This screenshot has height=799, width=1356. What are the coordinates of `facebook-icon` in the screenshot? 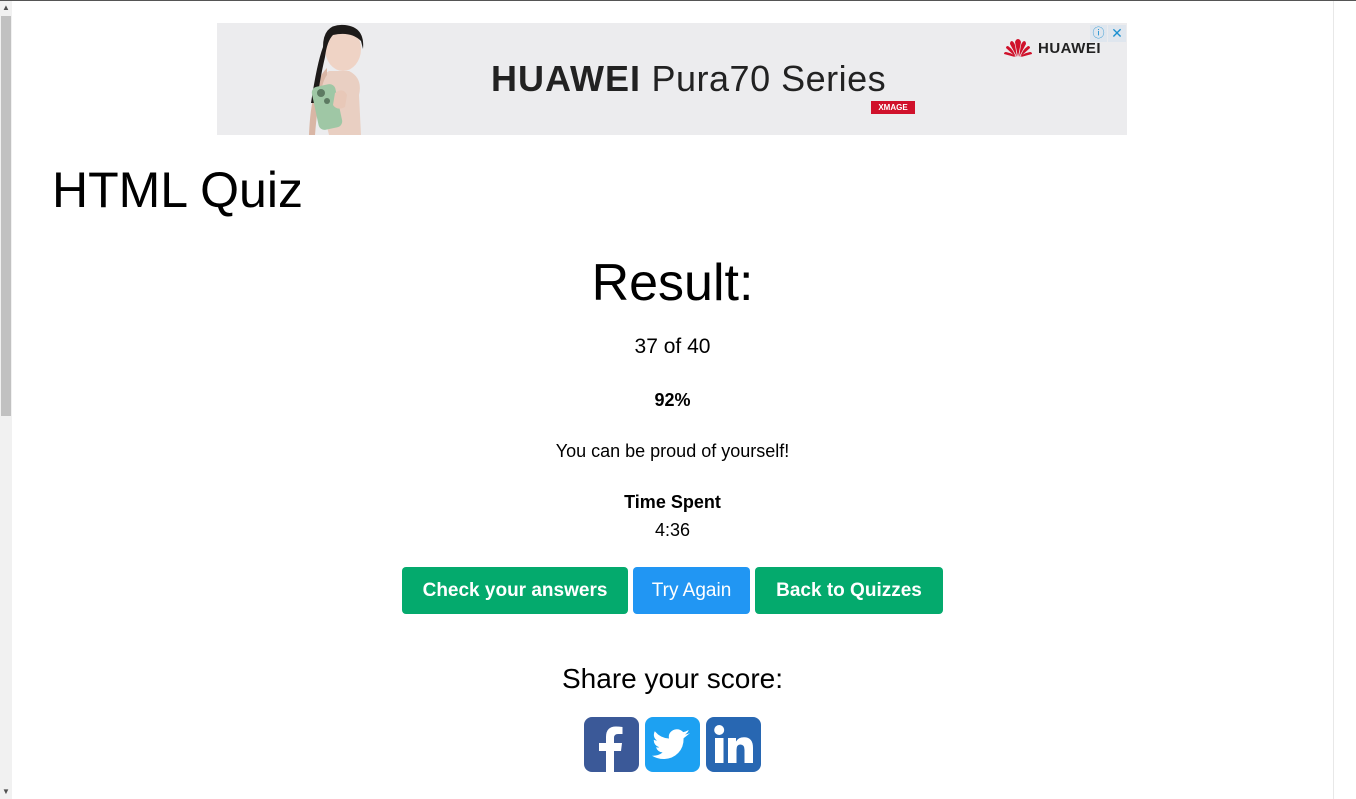 It's located at (611, 744).